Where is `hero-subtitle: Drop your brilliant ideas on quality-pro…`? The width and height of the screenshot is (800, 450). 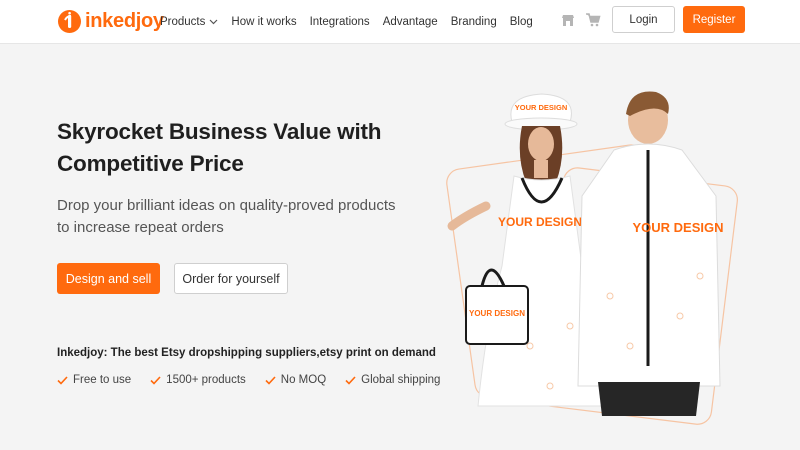 hero-subtitle: Drop your brilliant ideas on quality-pro… is located at coordinates (226, 216).